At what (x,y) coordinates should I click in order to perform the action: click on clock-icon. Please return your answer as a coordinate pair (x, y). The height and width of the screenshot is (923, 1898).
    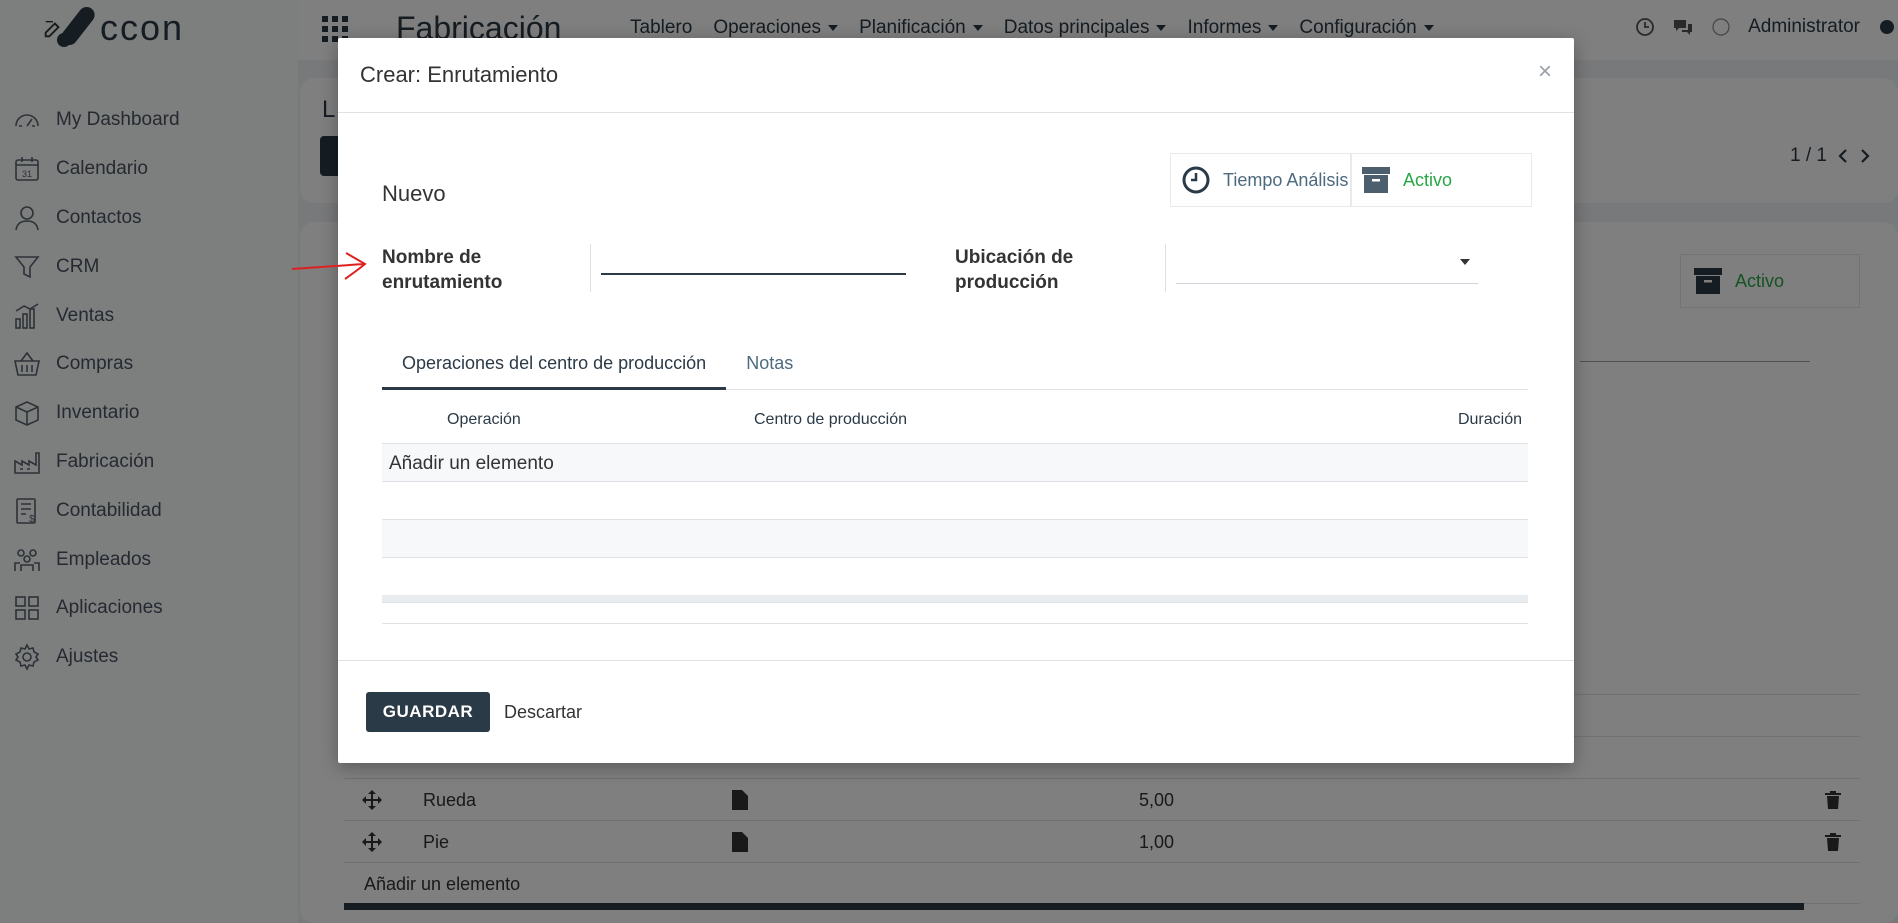
    Looking at the image, I should click on (1196, 180).